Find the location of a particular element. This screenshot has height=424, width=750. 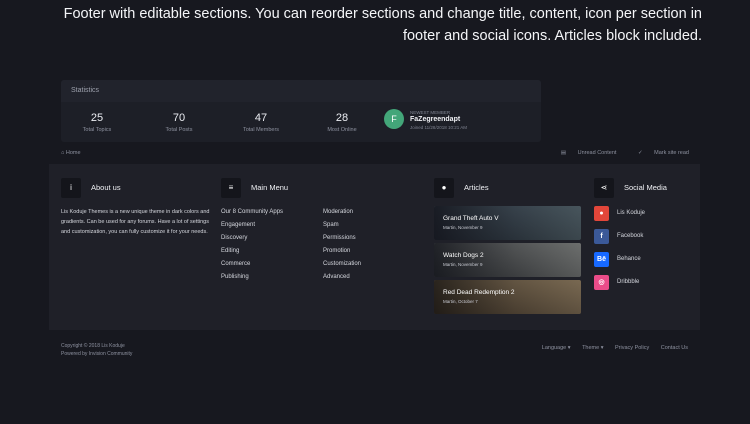

menu-link: Spam is located at coordinates (342, 226).